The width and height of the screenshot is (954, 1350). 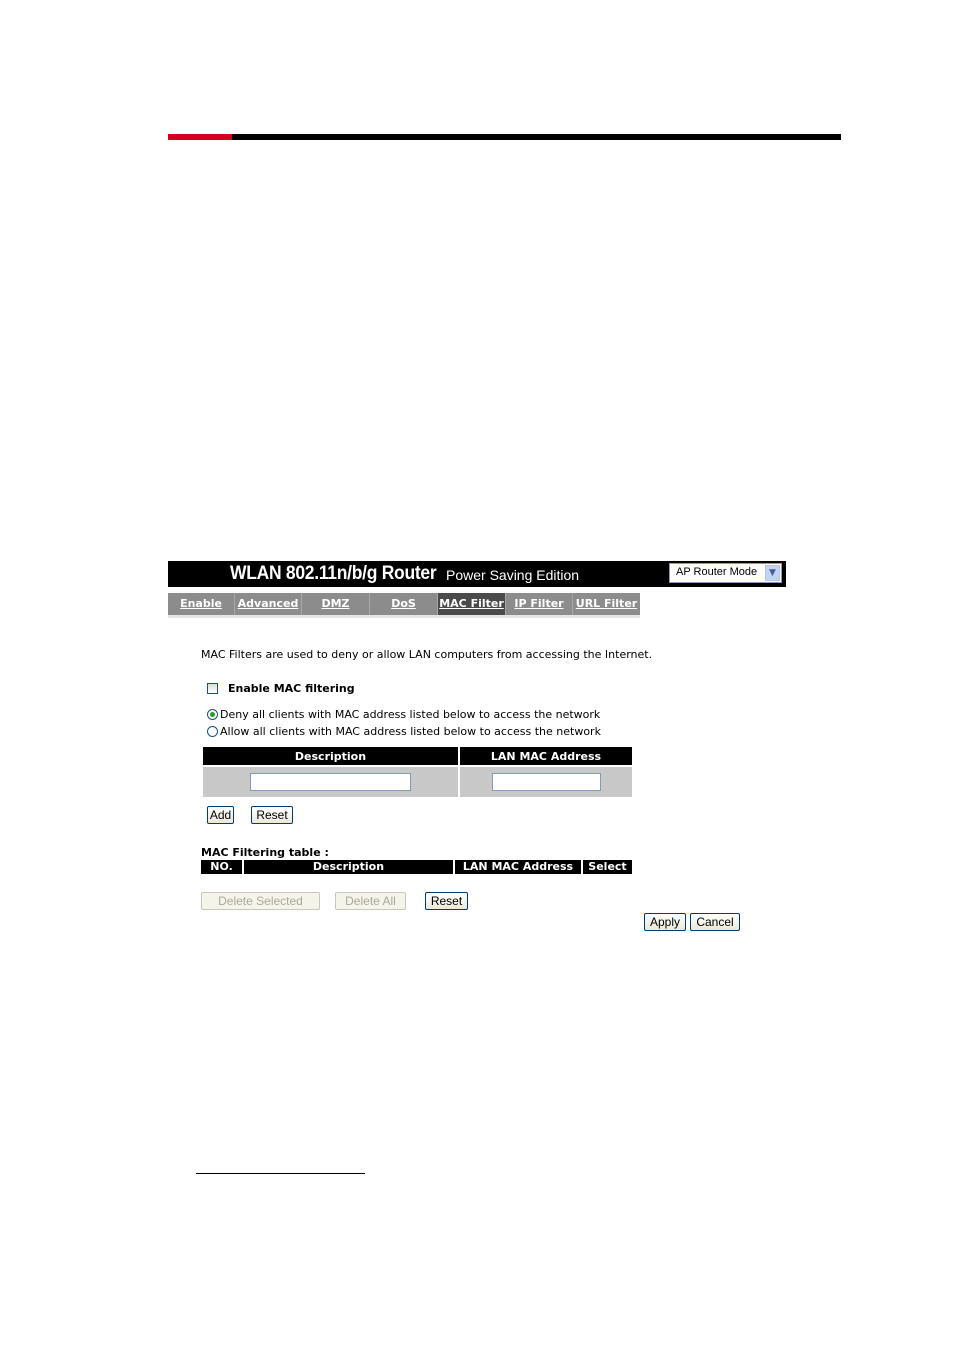 I want to click on cancel-button: Cancel, so click(x=715, y=922).